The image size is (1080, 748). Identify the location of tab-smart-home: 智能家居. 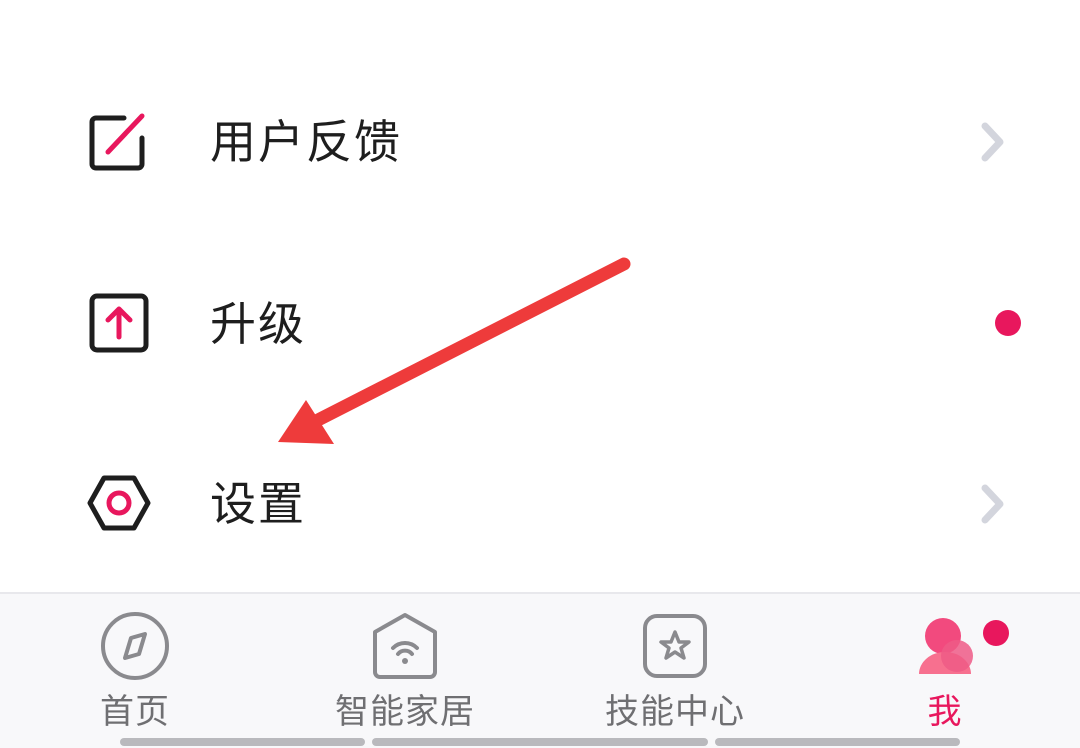
(405, 671).